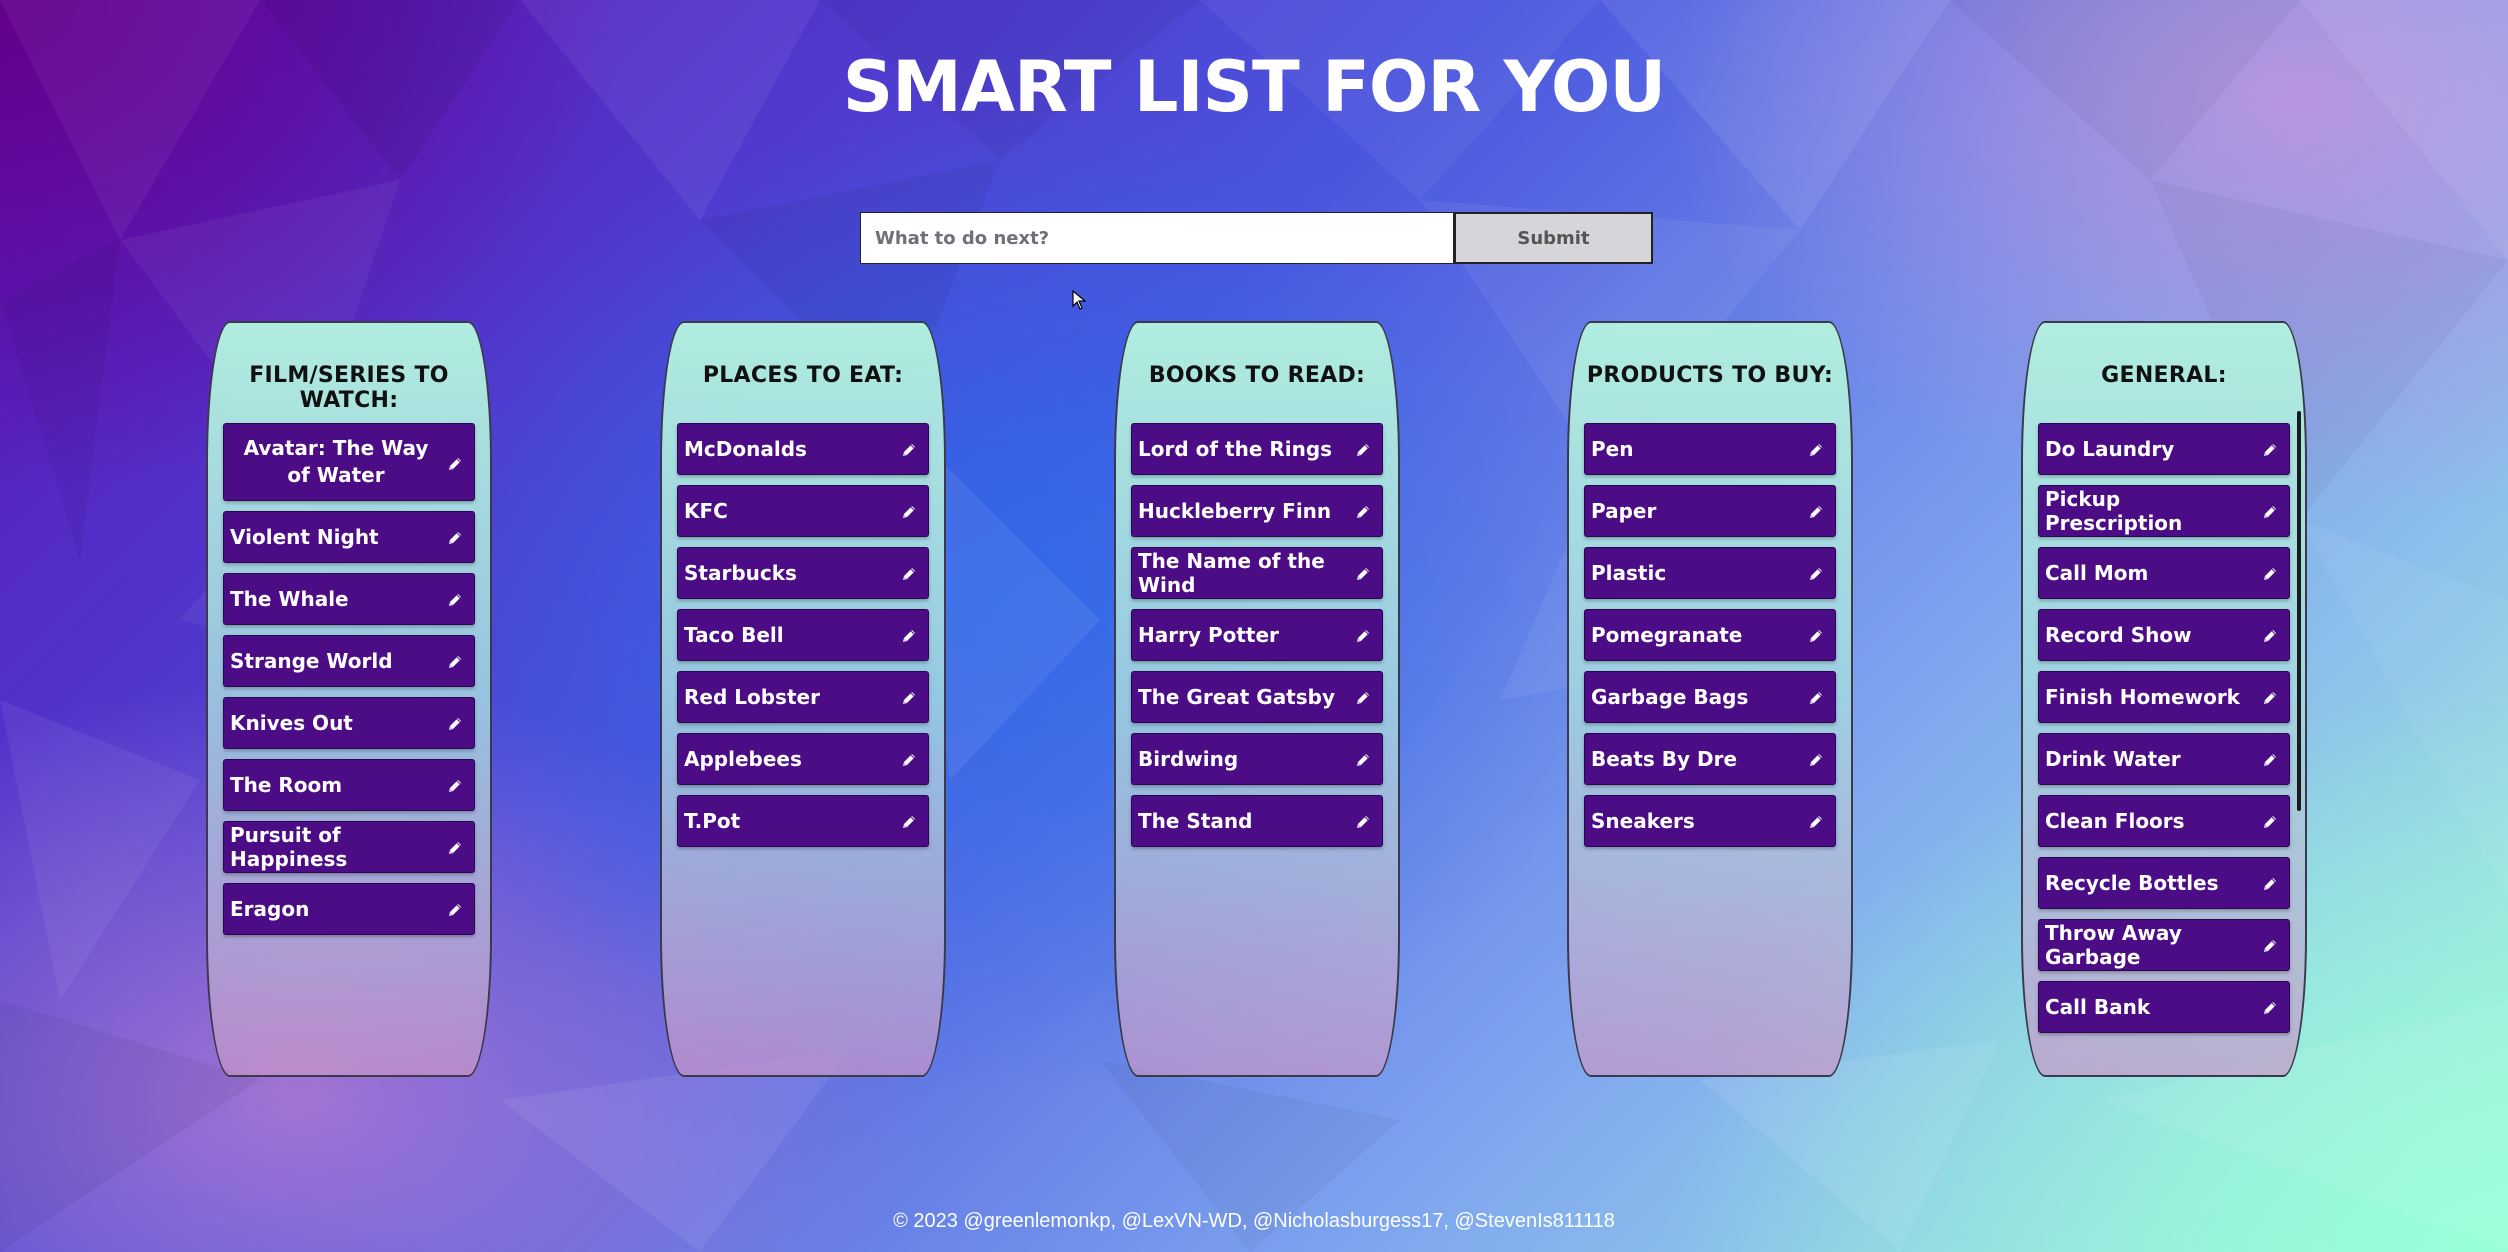  What do you see at coordinates (712, 821) in the screenshot?
I see `list-item-label: T.Pot` at bounding box center [712, 821].